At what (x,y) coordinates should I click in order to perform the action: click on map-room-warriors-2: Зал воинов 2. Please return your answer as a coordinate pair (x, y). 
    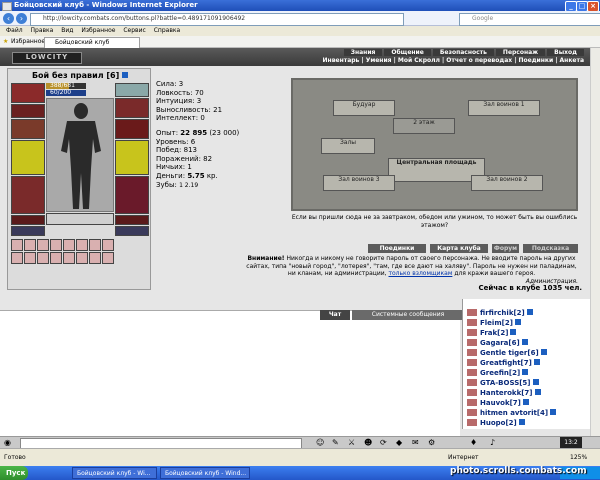
    Looking at the image, I should click on (507, 183).